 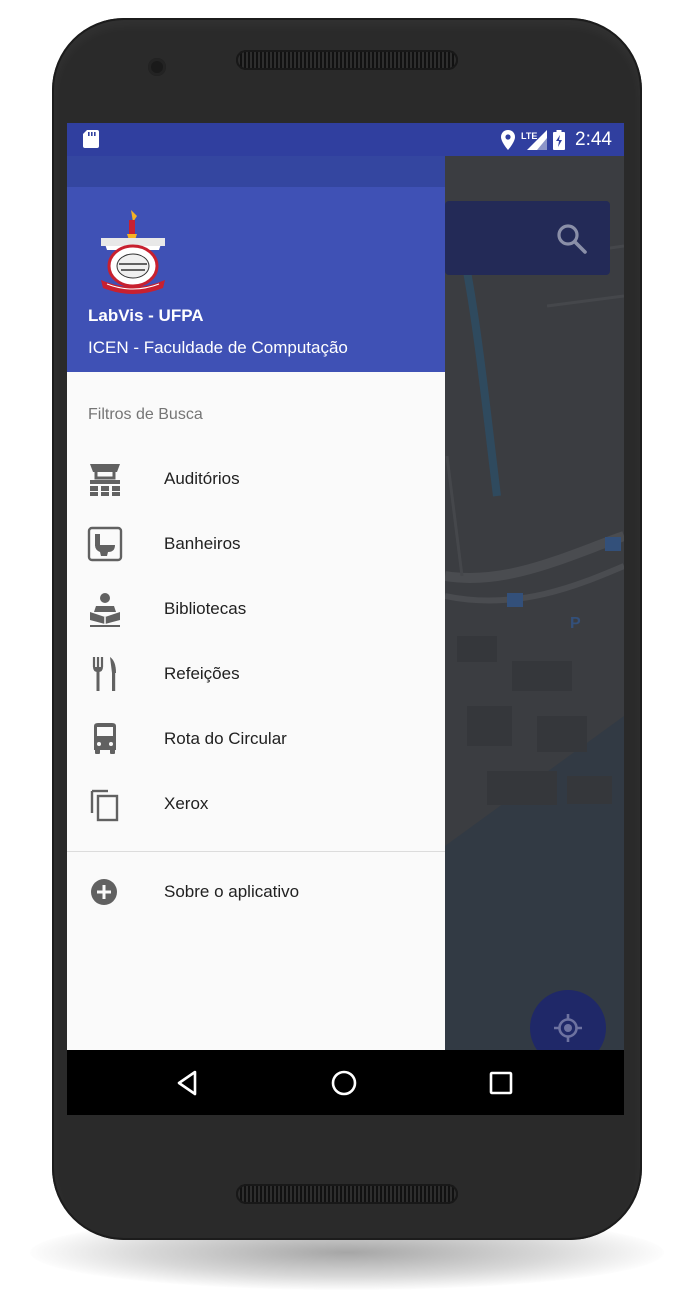 What do you see at coordinates (529, 136) in the screenshot?
I see `svg-text: LTE` at bounding box center [529, 136].